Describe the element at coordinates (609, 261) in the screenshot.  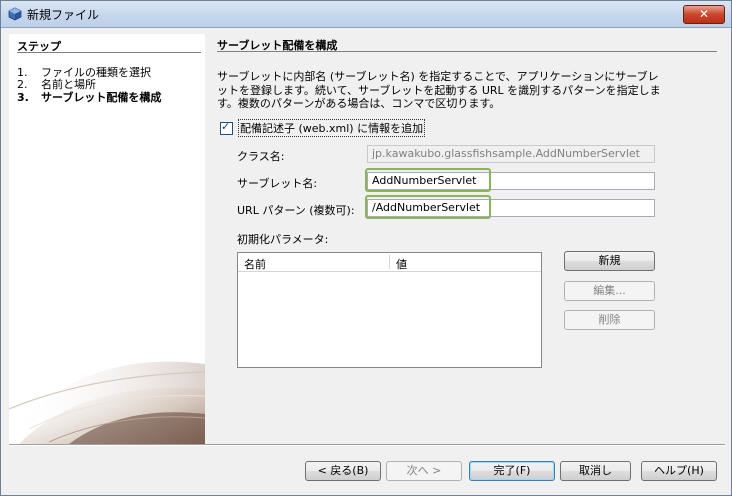
I see `new-param-button: 新規` at that location.